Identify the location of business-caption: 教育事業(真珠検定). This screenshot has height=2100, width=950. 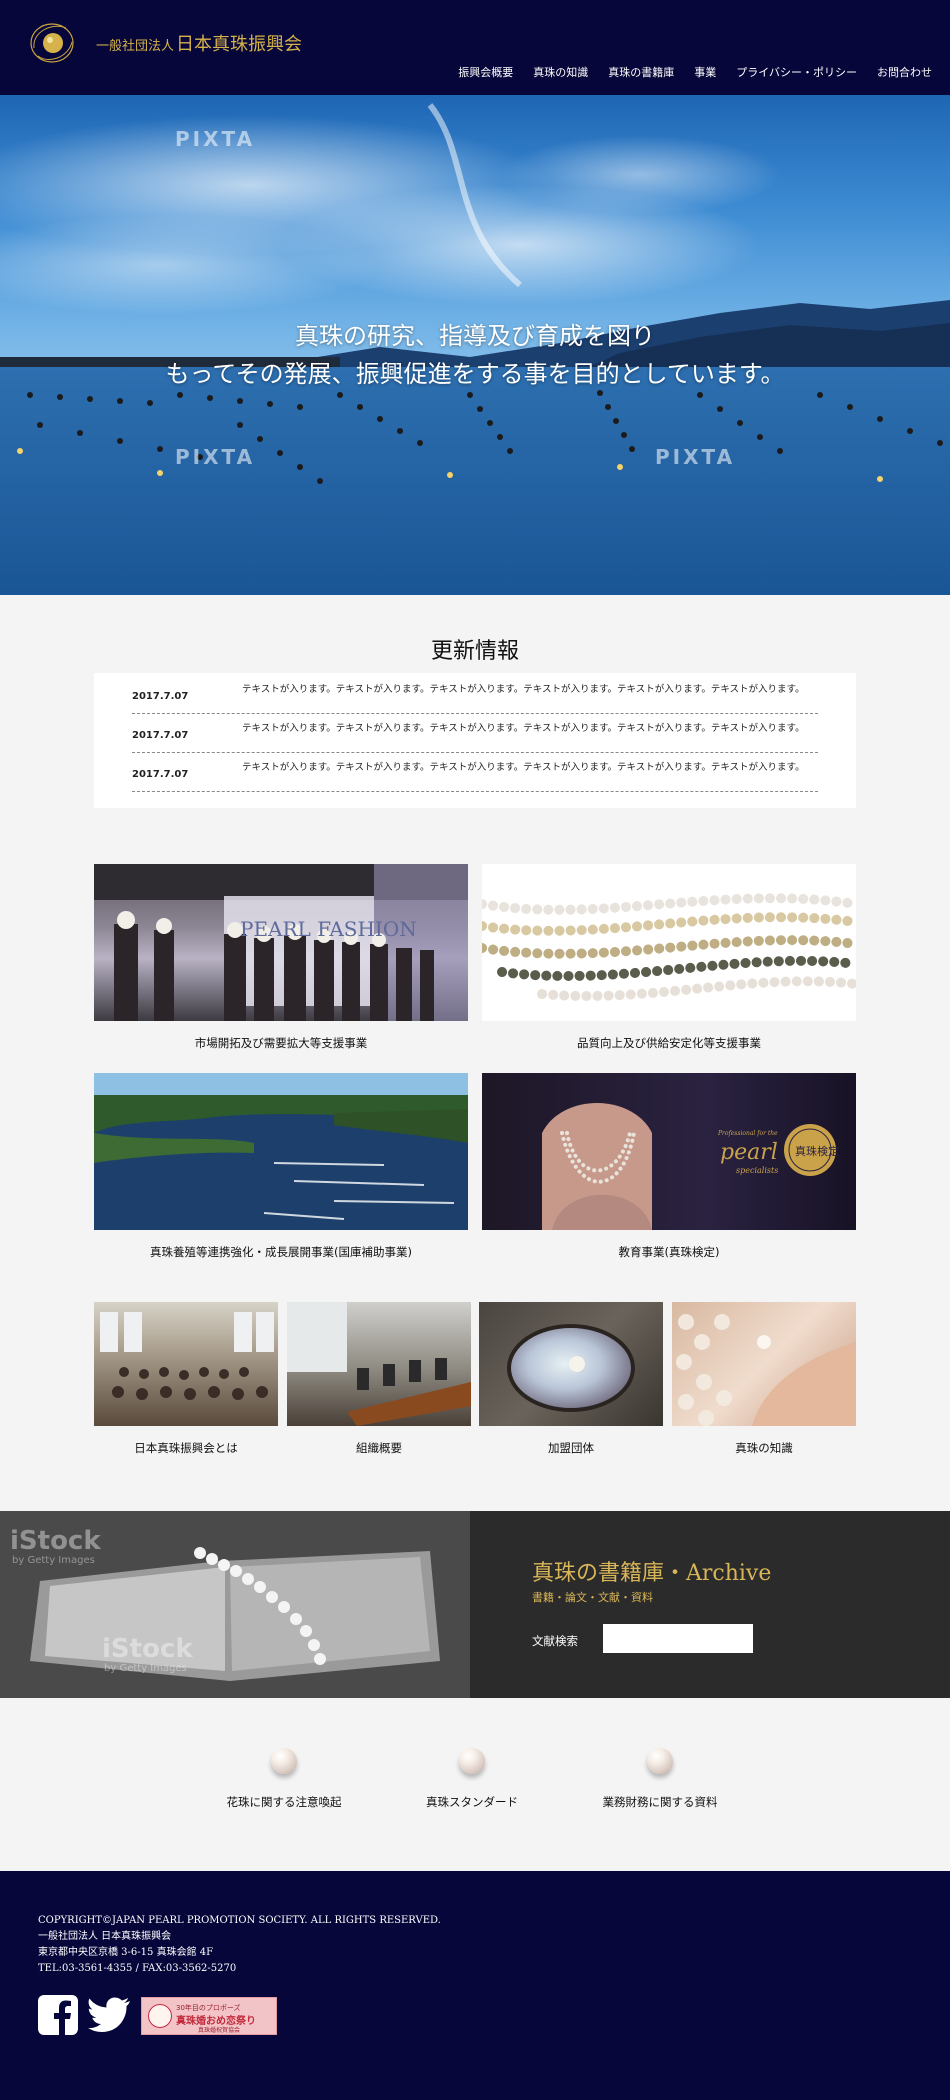
(669, 1252).